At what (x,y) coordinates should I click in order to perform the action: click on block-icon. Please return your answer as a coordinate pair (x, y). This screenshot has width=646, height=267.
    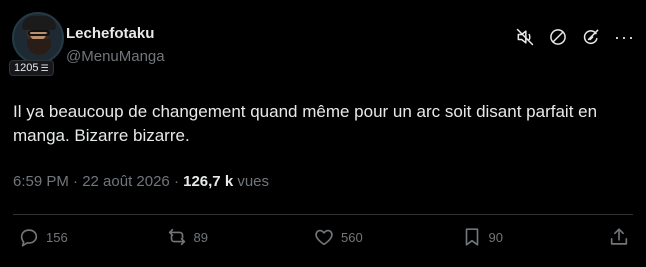
    Looking at the image, I should click on (558, 37).